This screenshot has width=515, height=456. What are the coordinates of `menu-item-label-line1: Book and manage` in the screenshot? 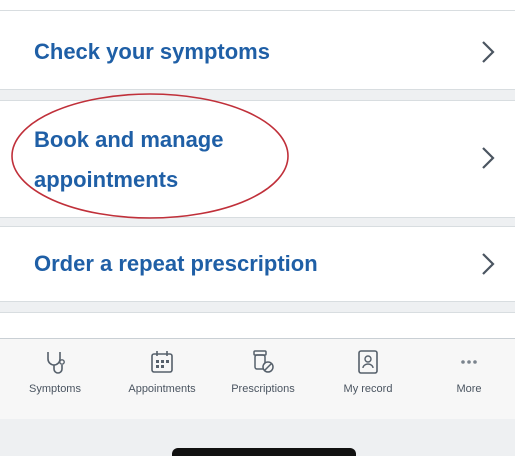 It's located at (129, 139).